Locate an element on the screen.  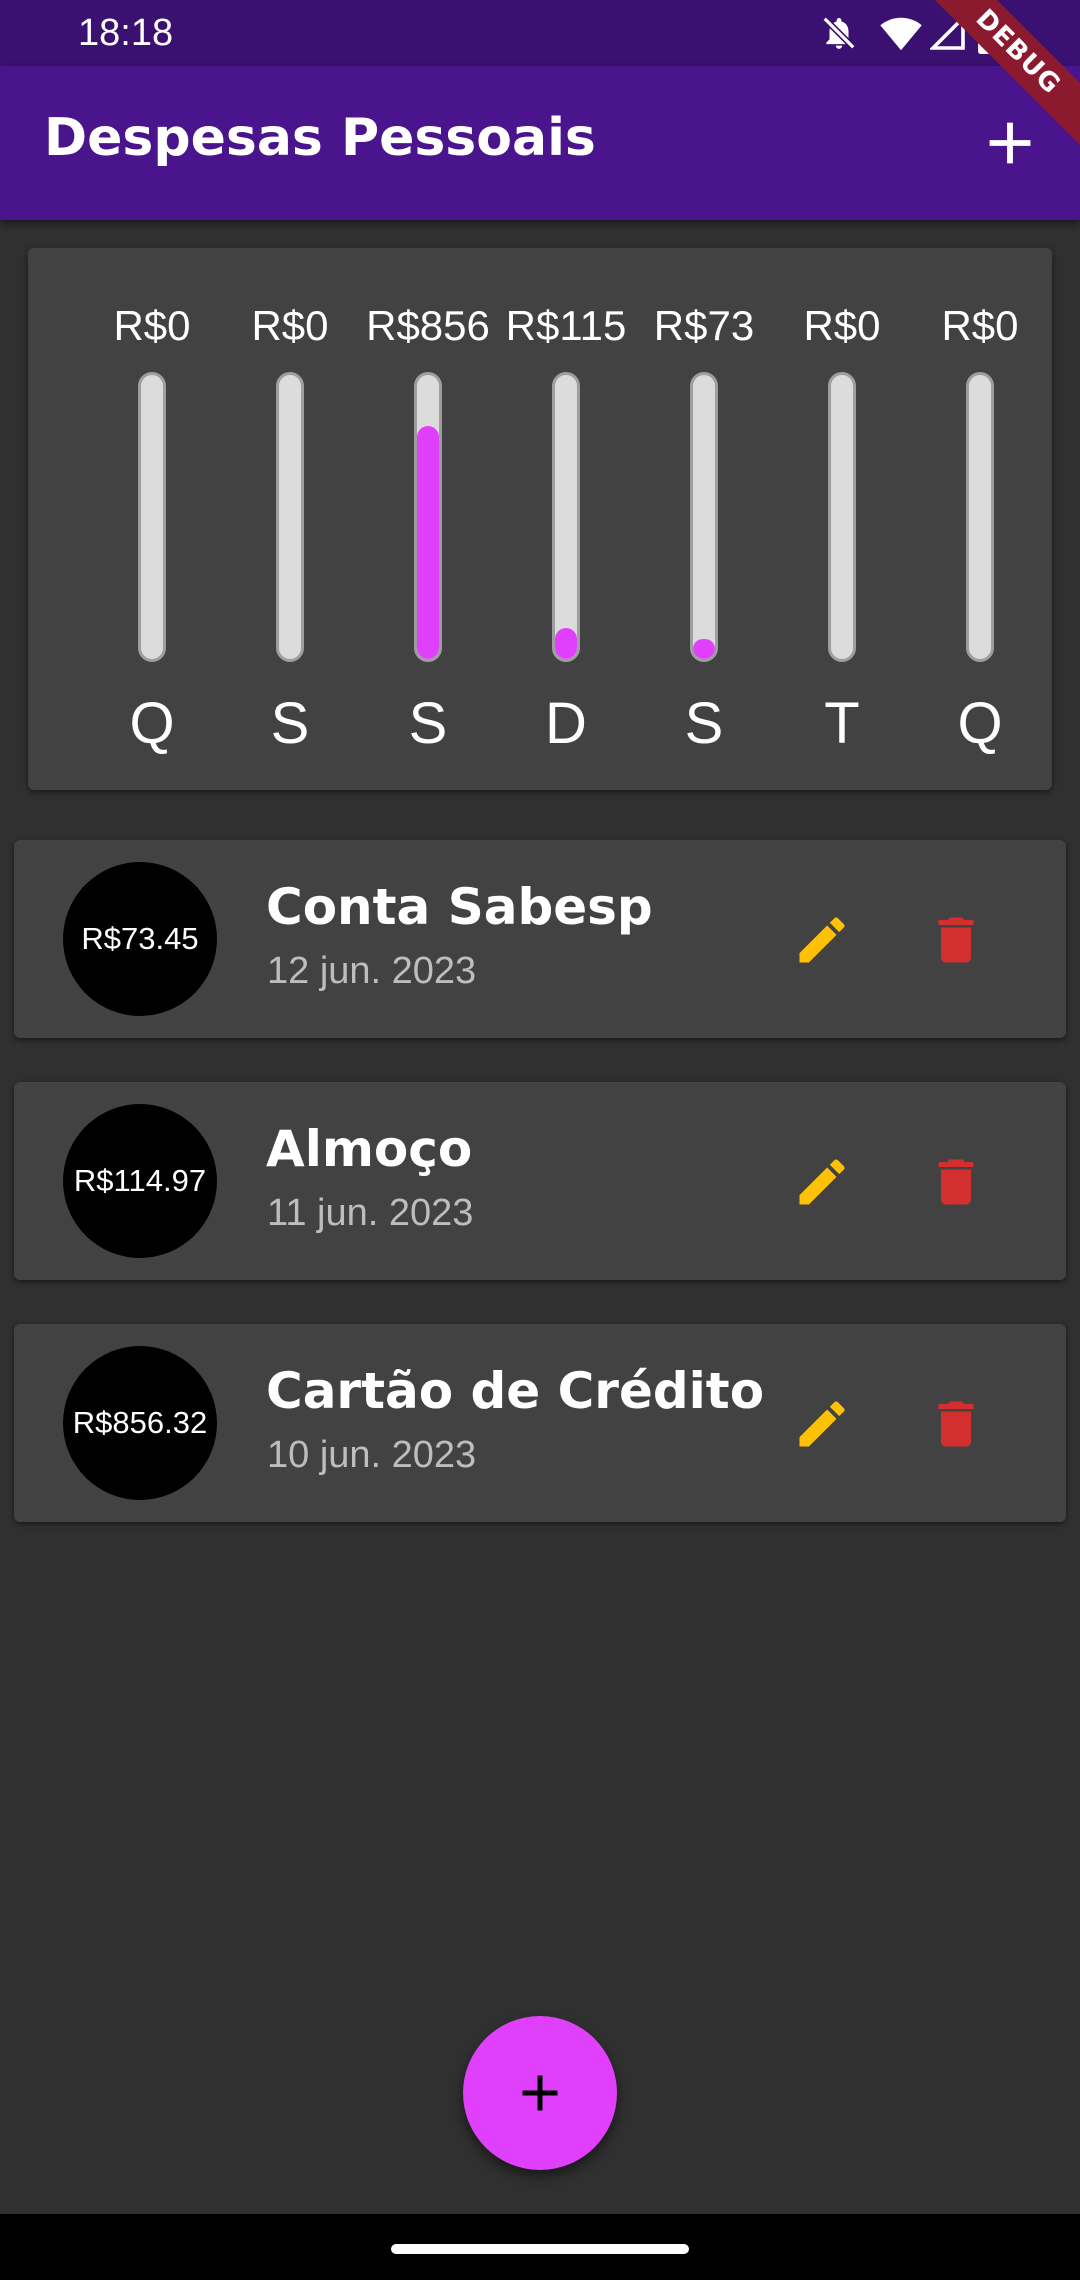
chart-bar-0: R$0 Q is located at coordinates (152, 519).